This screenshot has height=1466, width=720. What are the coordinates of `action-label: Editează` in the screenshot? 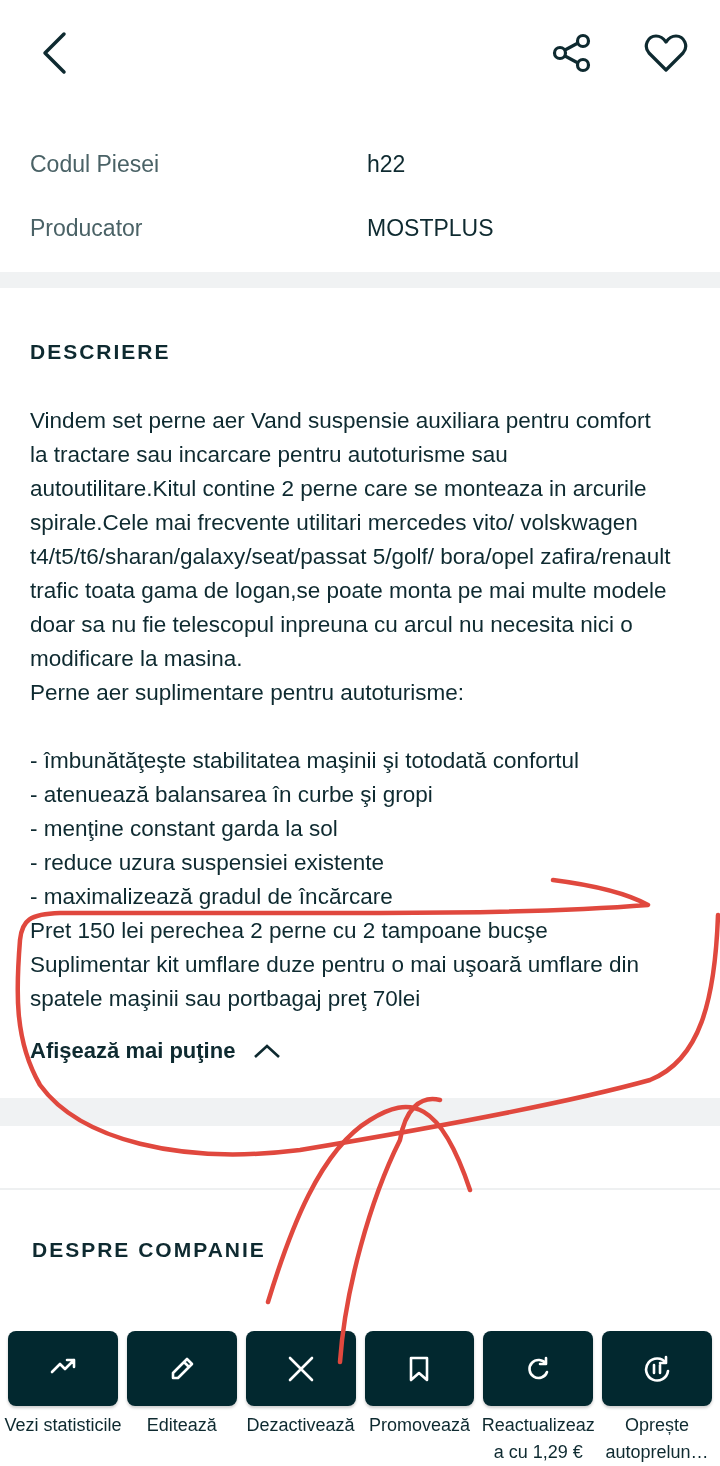 It's located at (181, 1425).